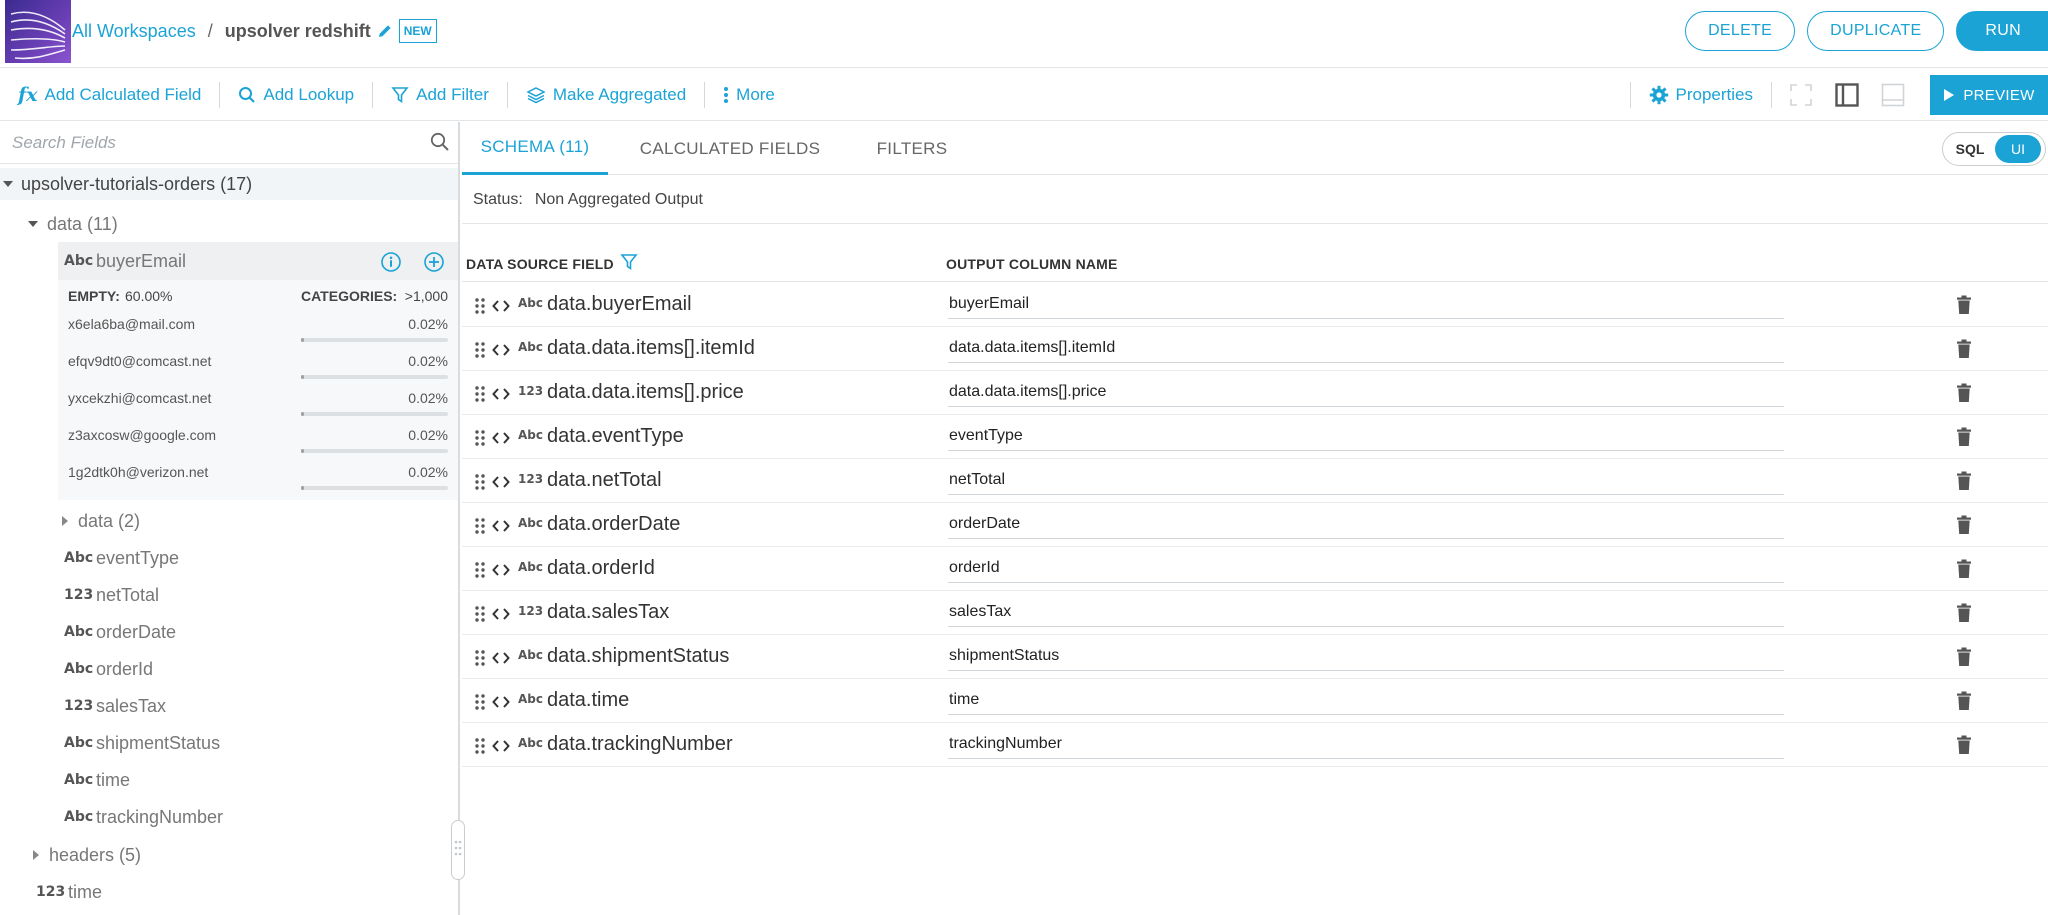  What do you see at coordinates (160, 816) in the screenshot?
I see `field-name: trackingNumber` at bounding box center [160, 816].